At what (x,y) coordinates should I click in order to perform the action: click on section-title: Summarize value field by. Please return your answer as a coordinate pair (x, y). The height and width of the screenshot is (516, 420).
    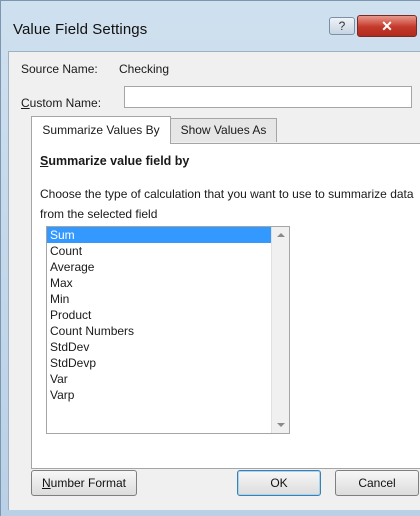
    Looking at the image, I should click on (114, 161).